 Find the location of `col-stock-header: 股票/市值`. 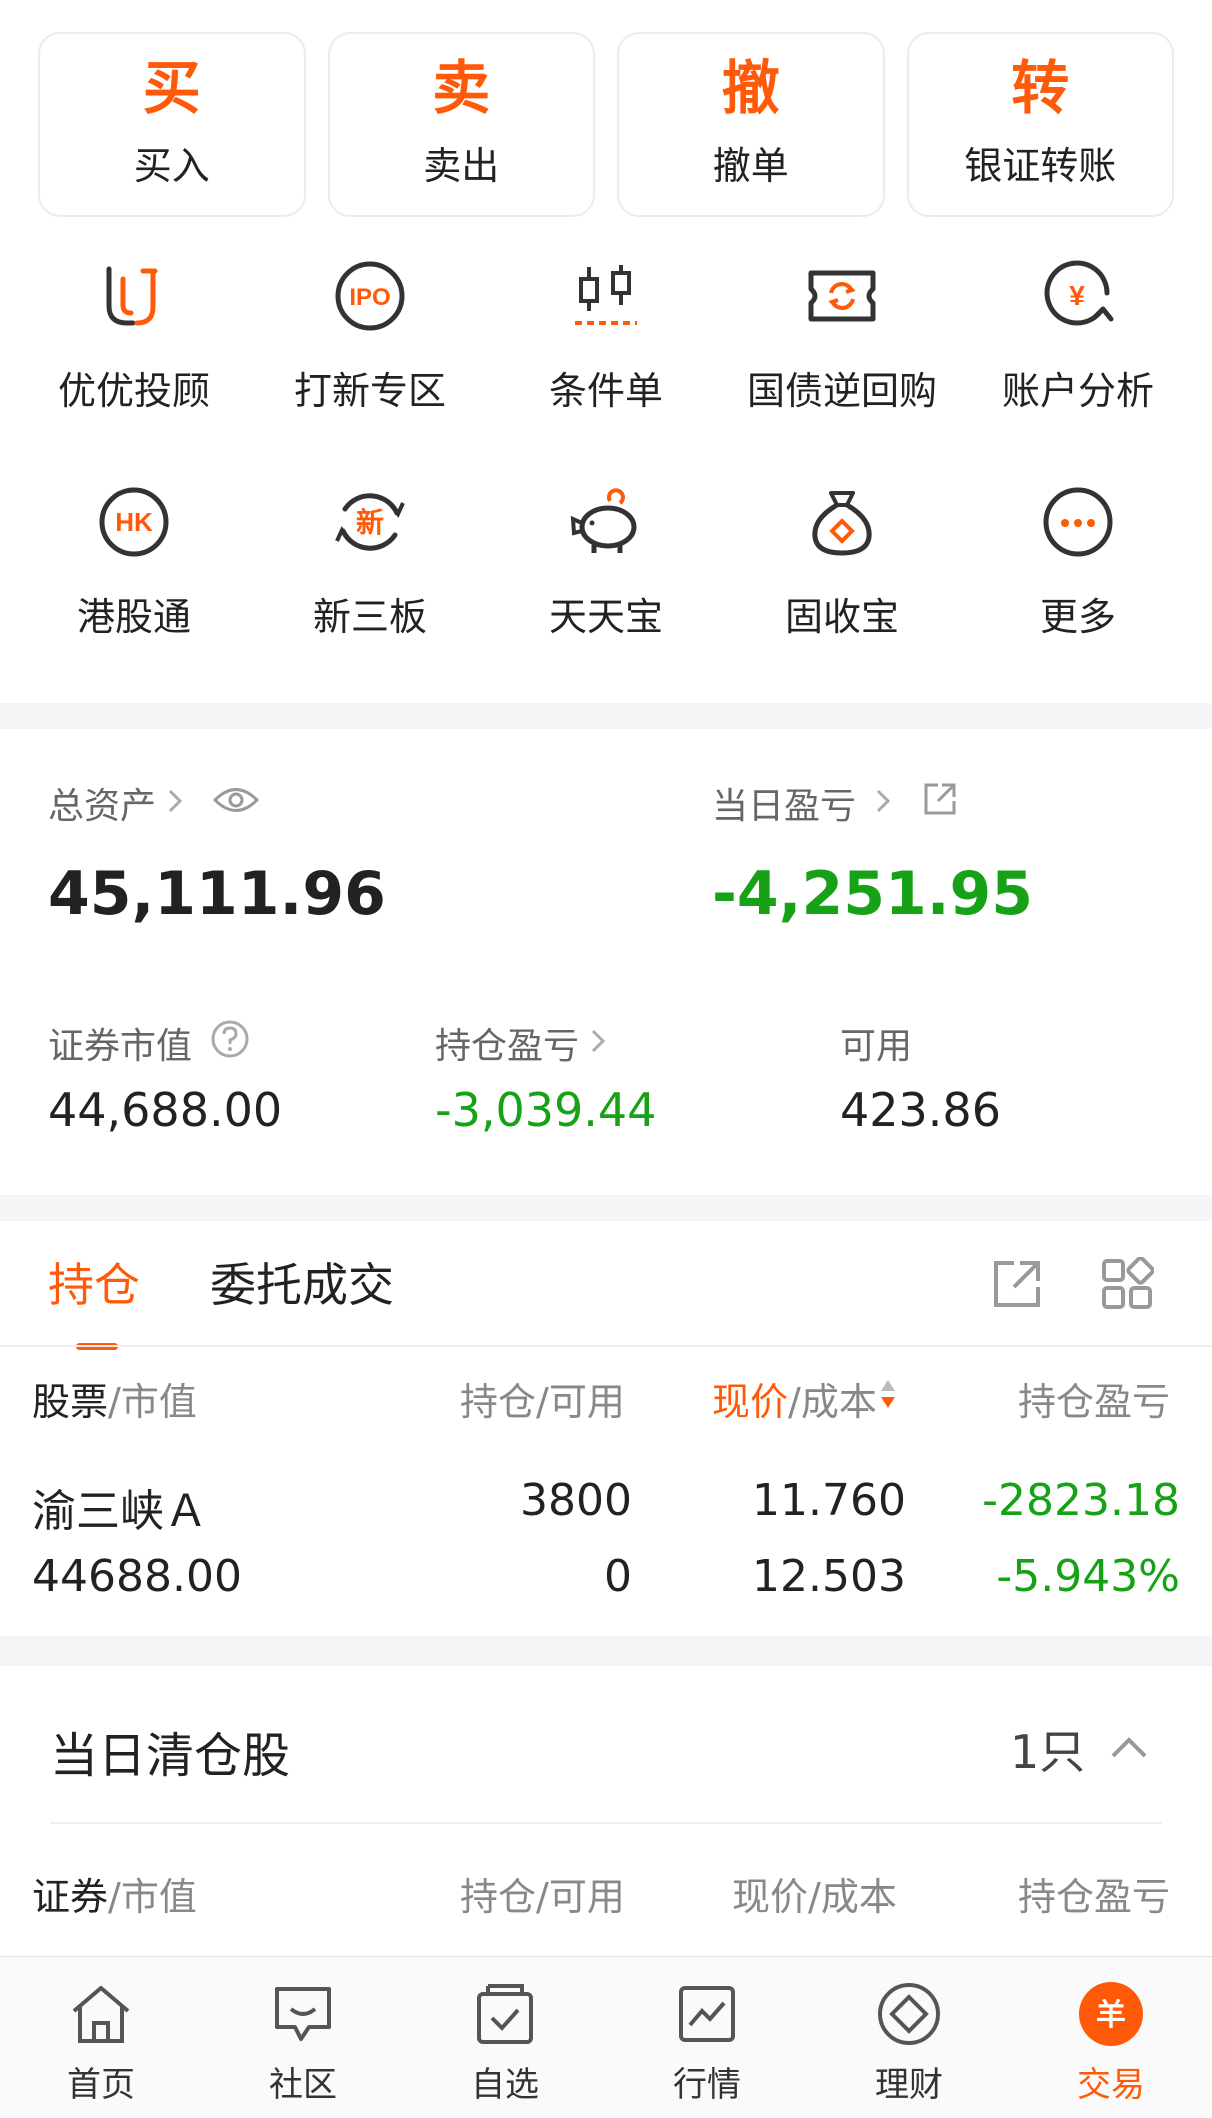

col-stock-header: 股票/市值 is located at coordinates (114, 1398).